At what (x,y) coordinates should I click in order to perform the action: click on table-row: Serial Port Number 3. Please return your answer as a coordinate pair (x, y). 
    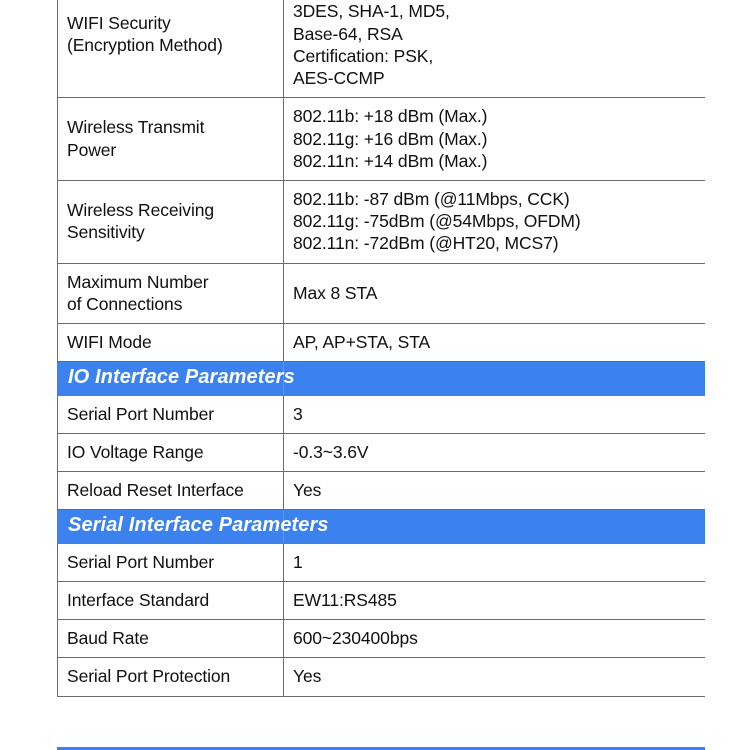
    Looking at the image, I should click on (381, 414).